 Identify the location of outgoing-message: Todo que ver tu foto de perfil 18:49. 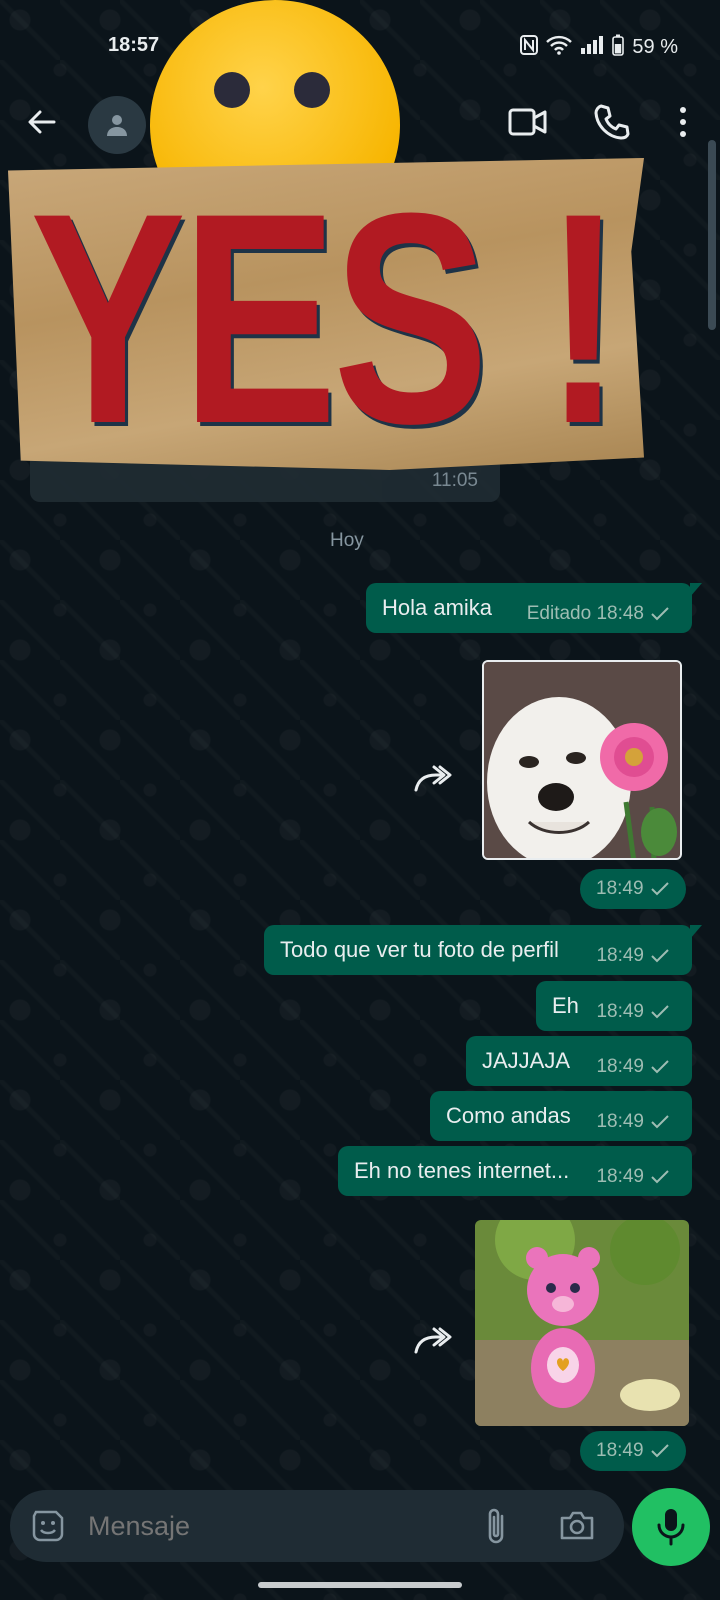
(483, 950).